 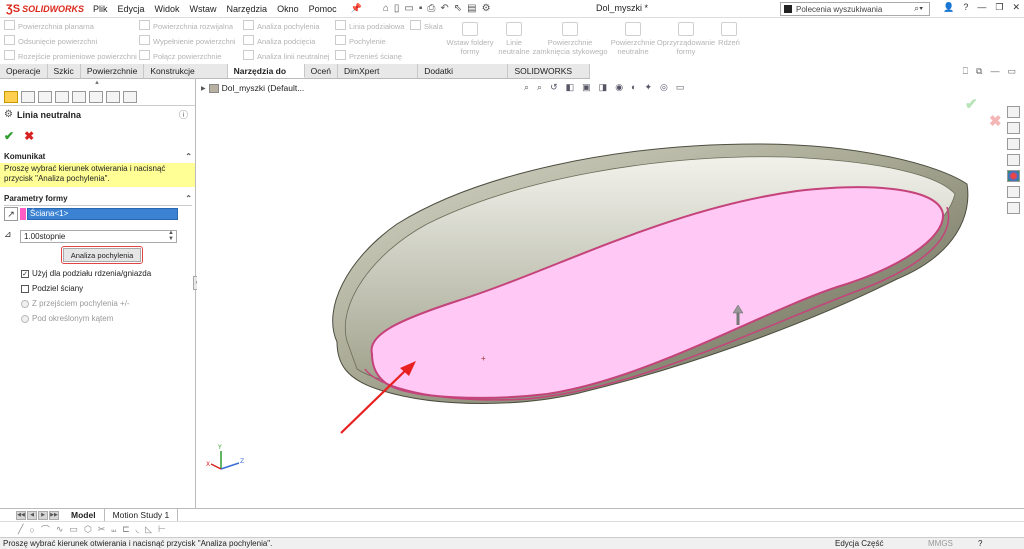 What do you see at coordinates (70, 56) in the screenshot?
I see `ribbon-radiate-surface: Rozejście promieniowe powierzchni` at bounding box center [70, 56].